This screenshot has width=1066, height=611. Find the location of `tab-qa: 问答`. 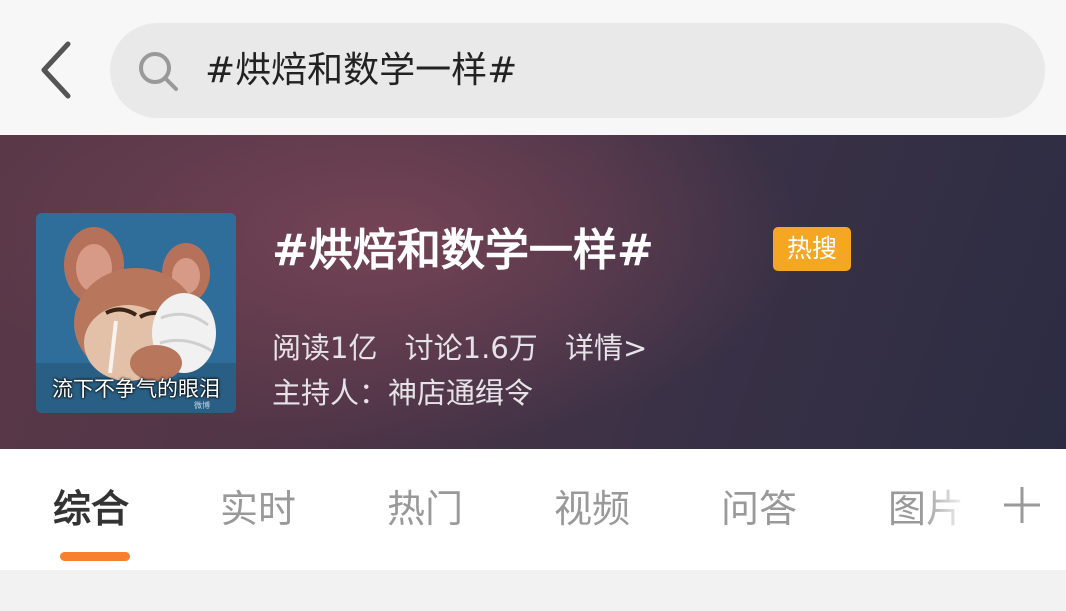

tab-qa: 问答 is located at coordinates (759, 509).